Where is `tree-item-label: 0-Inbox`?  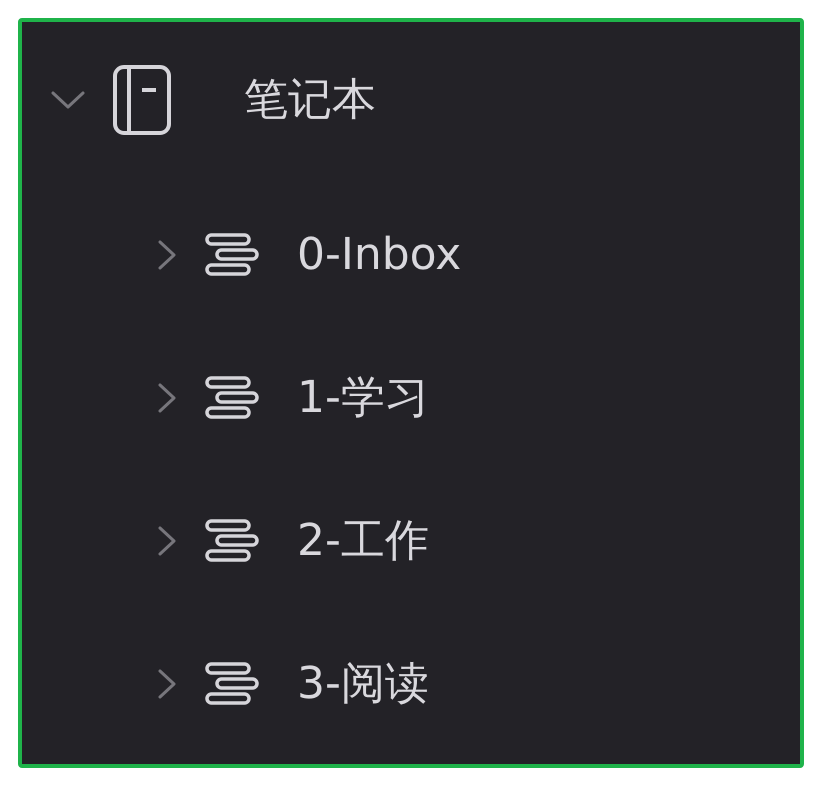
tree-item-label: 0-Inbox is located at coordinates (379, 254).